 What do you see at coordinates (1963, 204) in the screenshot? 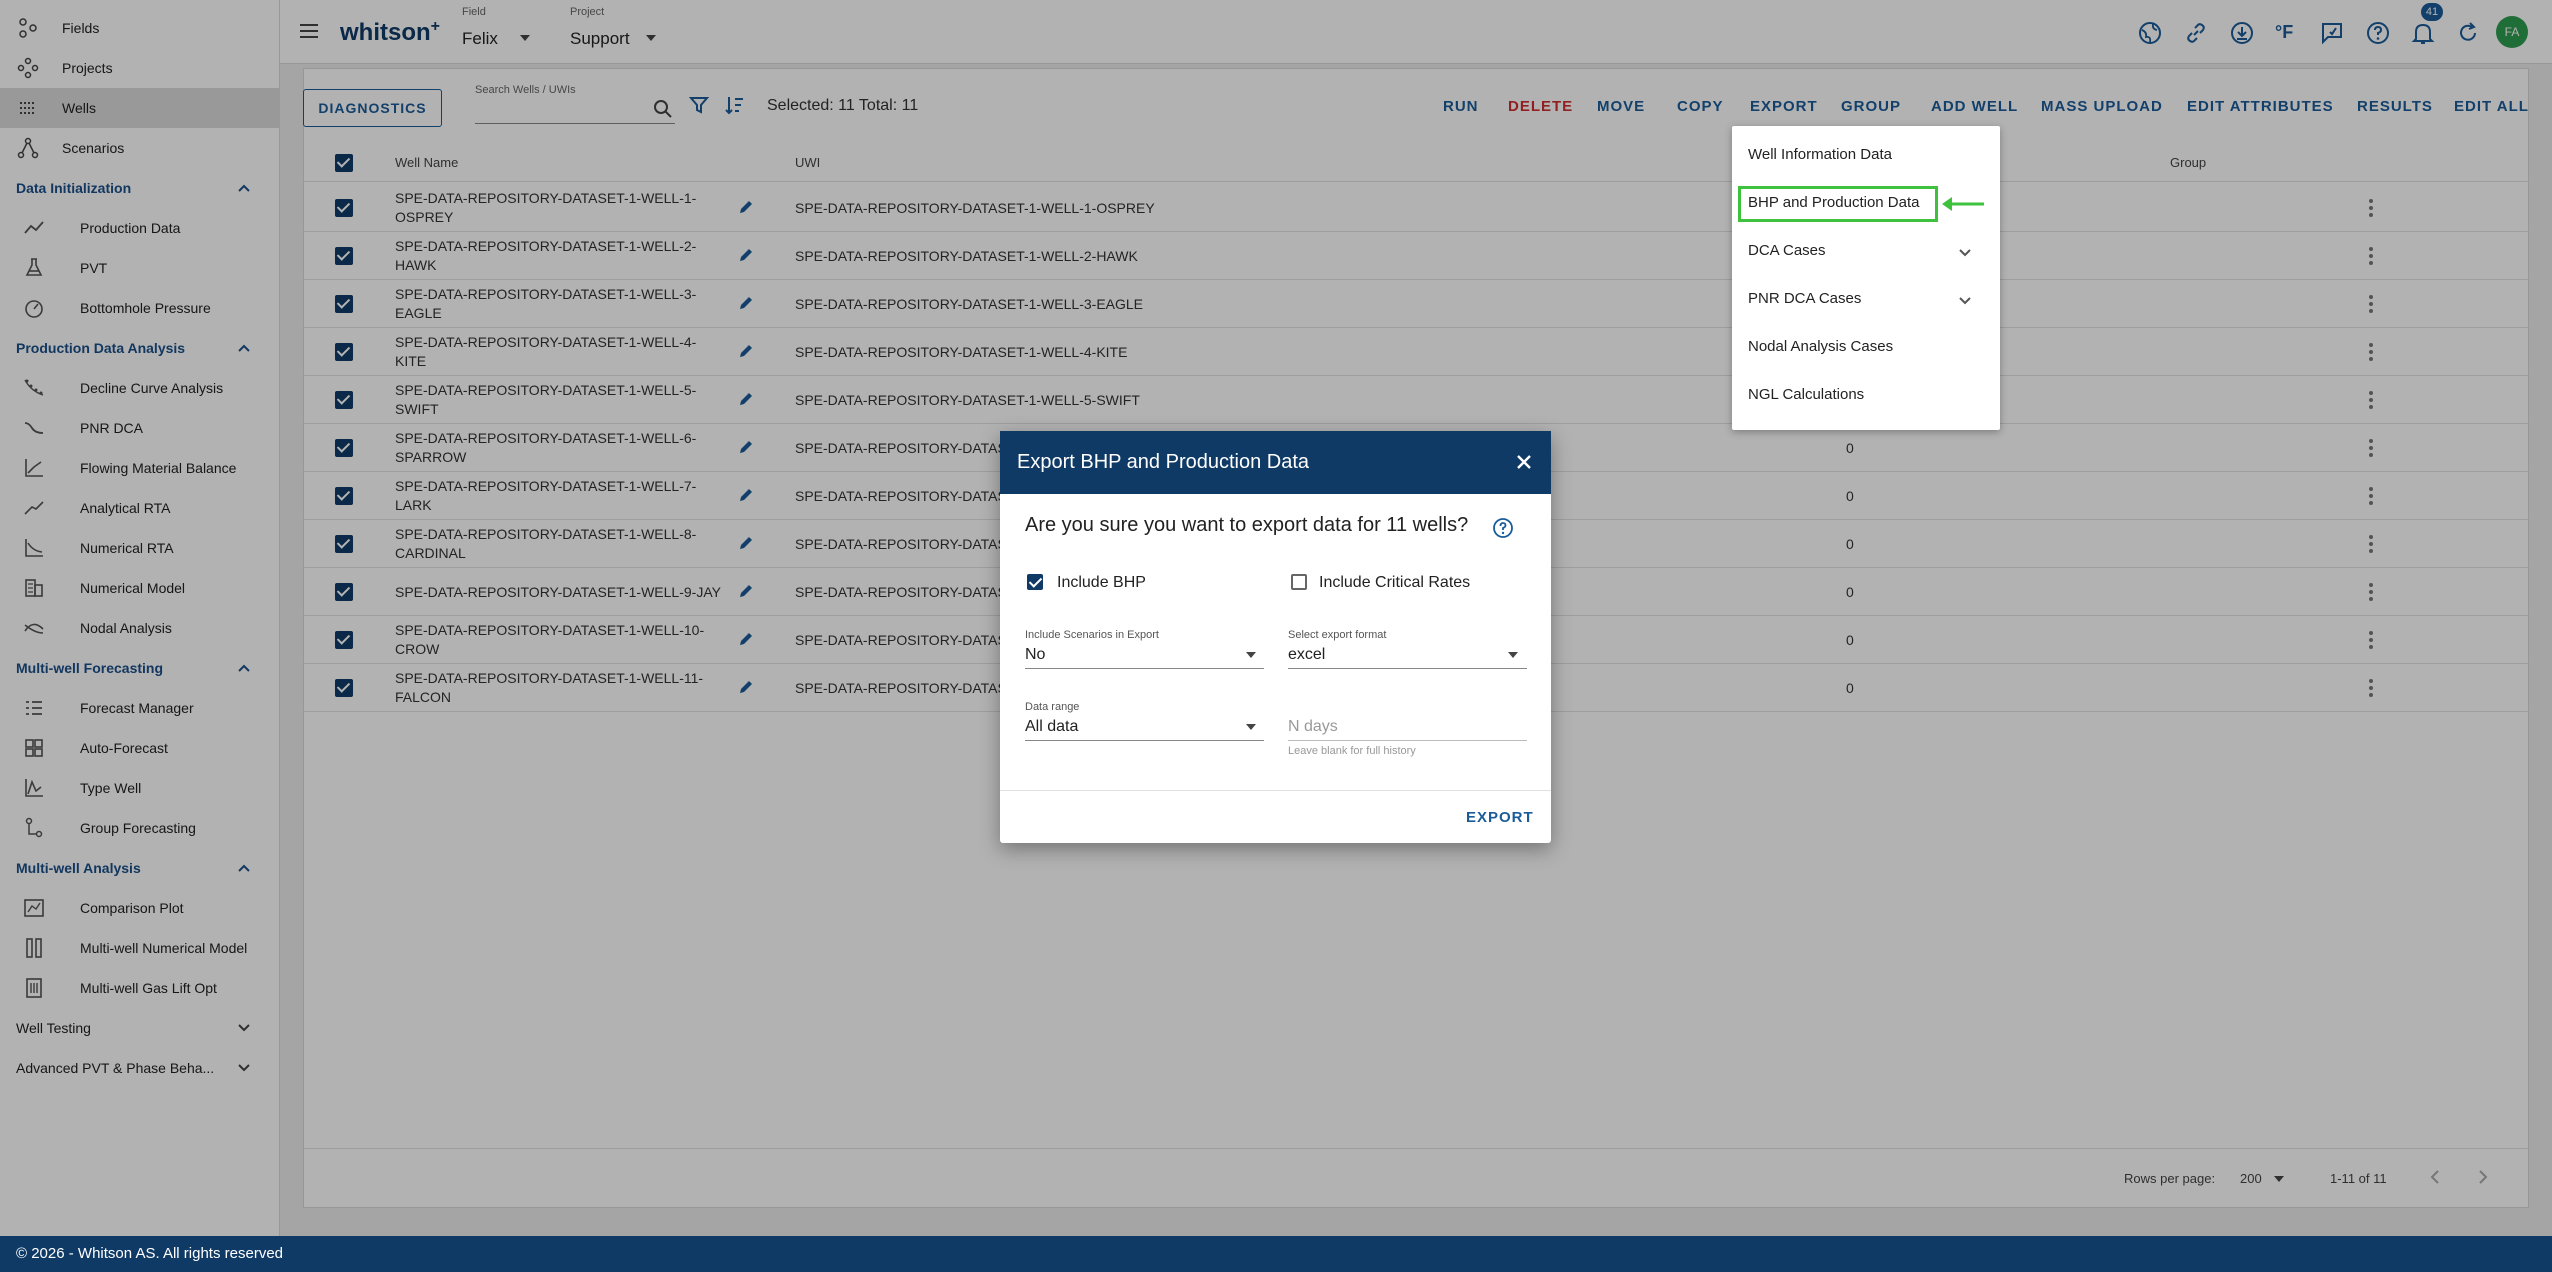
I see `arrow-left-icon` at bounding box center [1963, 204].